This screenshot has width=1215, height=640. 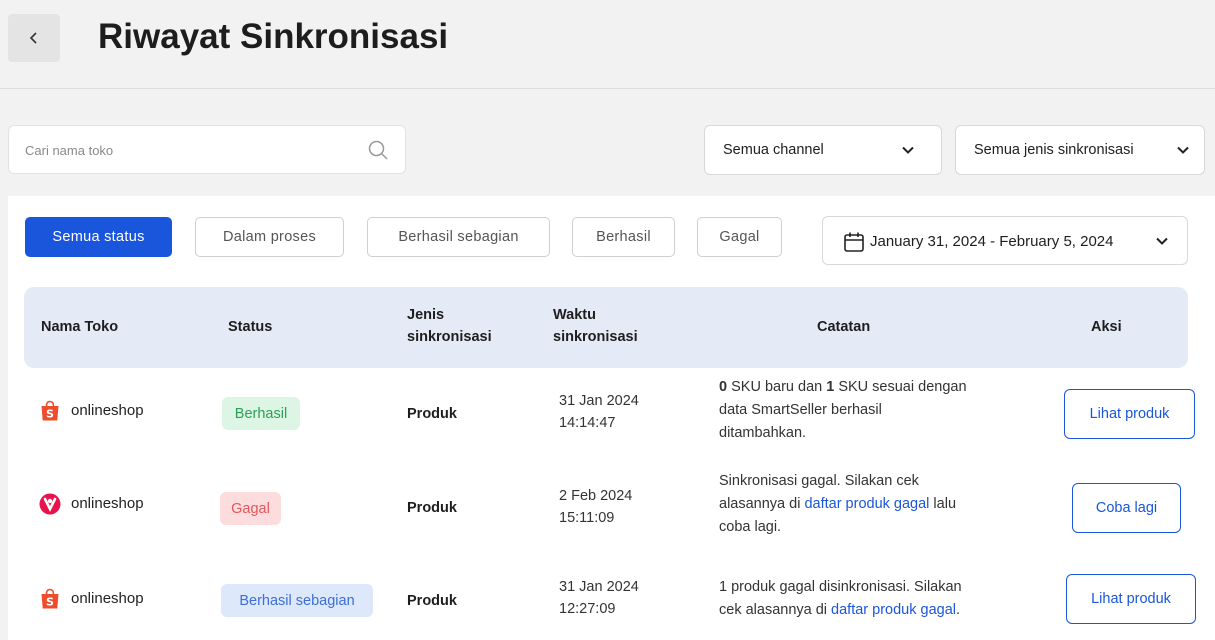 What do you see at coordinates (599, 598) in the screenshot?
I see `sync-time: 31 Jan 2024 12:27:09` at bounding box center [599, 598].